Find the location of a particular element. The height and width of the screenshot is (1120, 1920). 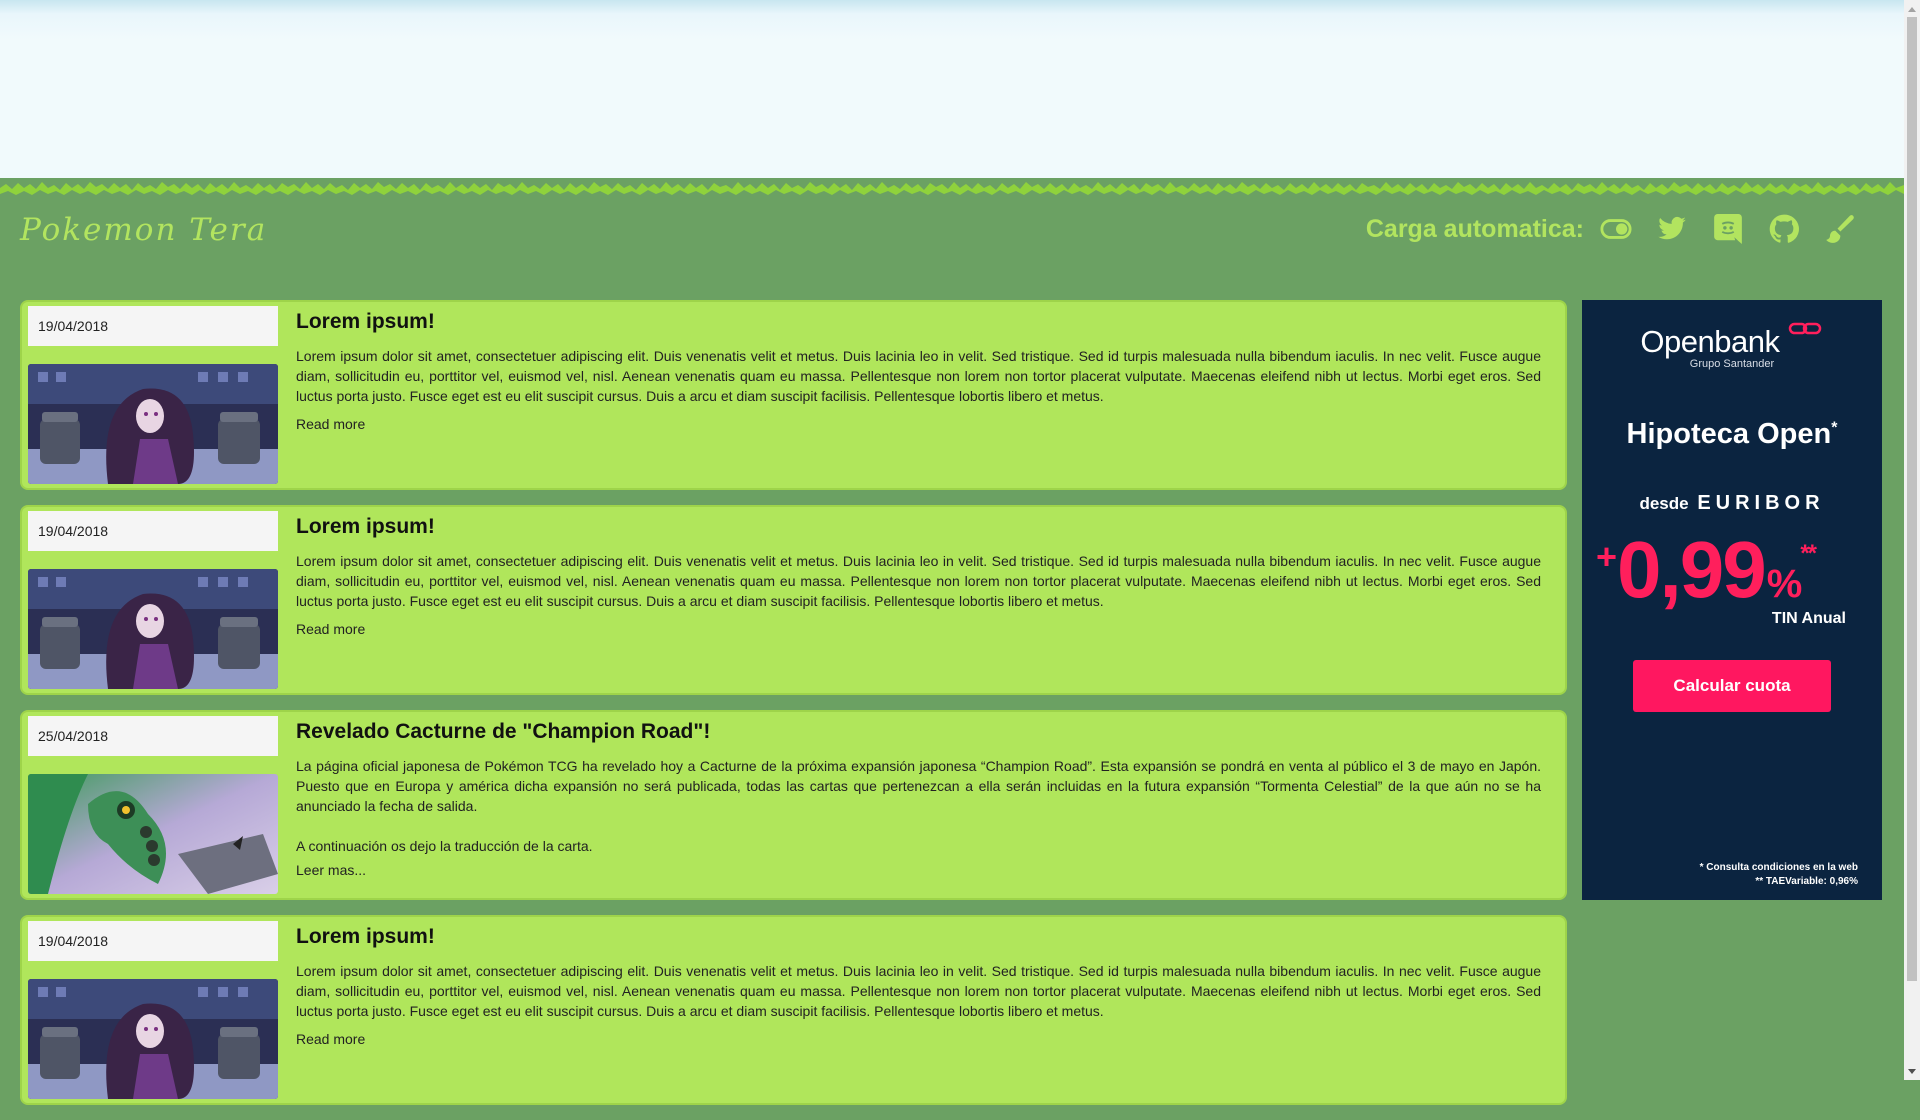

ad-subtitle: Grupo Santander is located at coordinates (1732, 364).